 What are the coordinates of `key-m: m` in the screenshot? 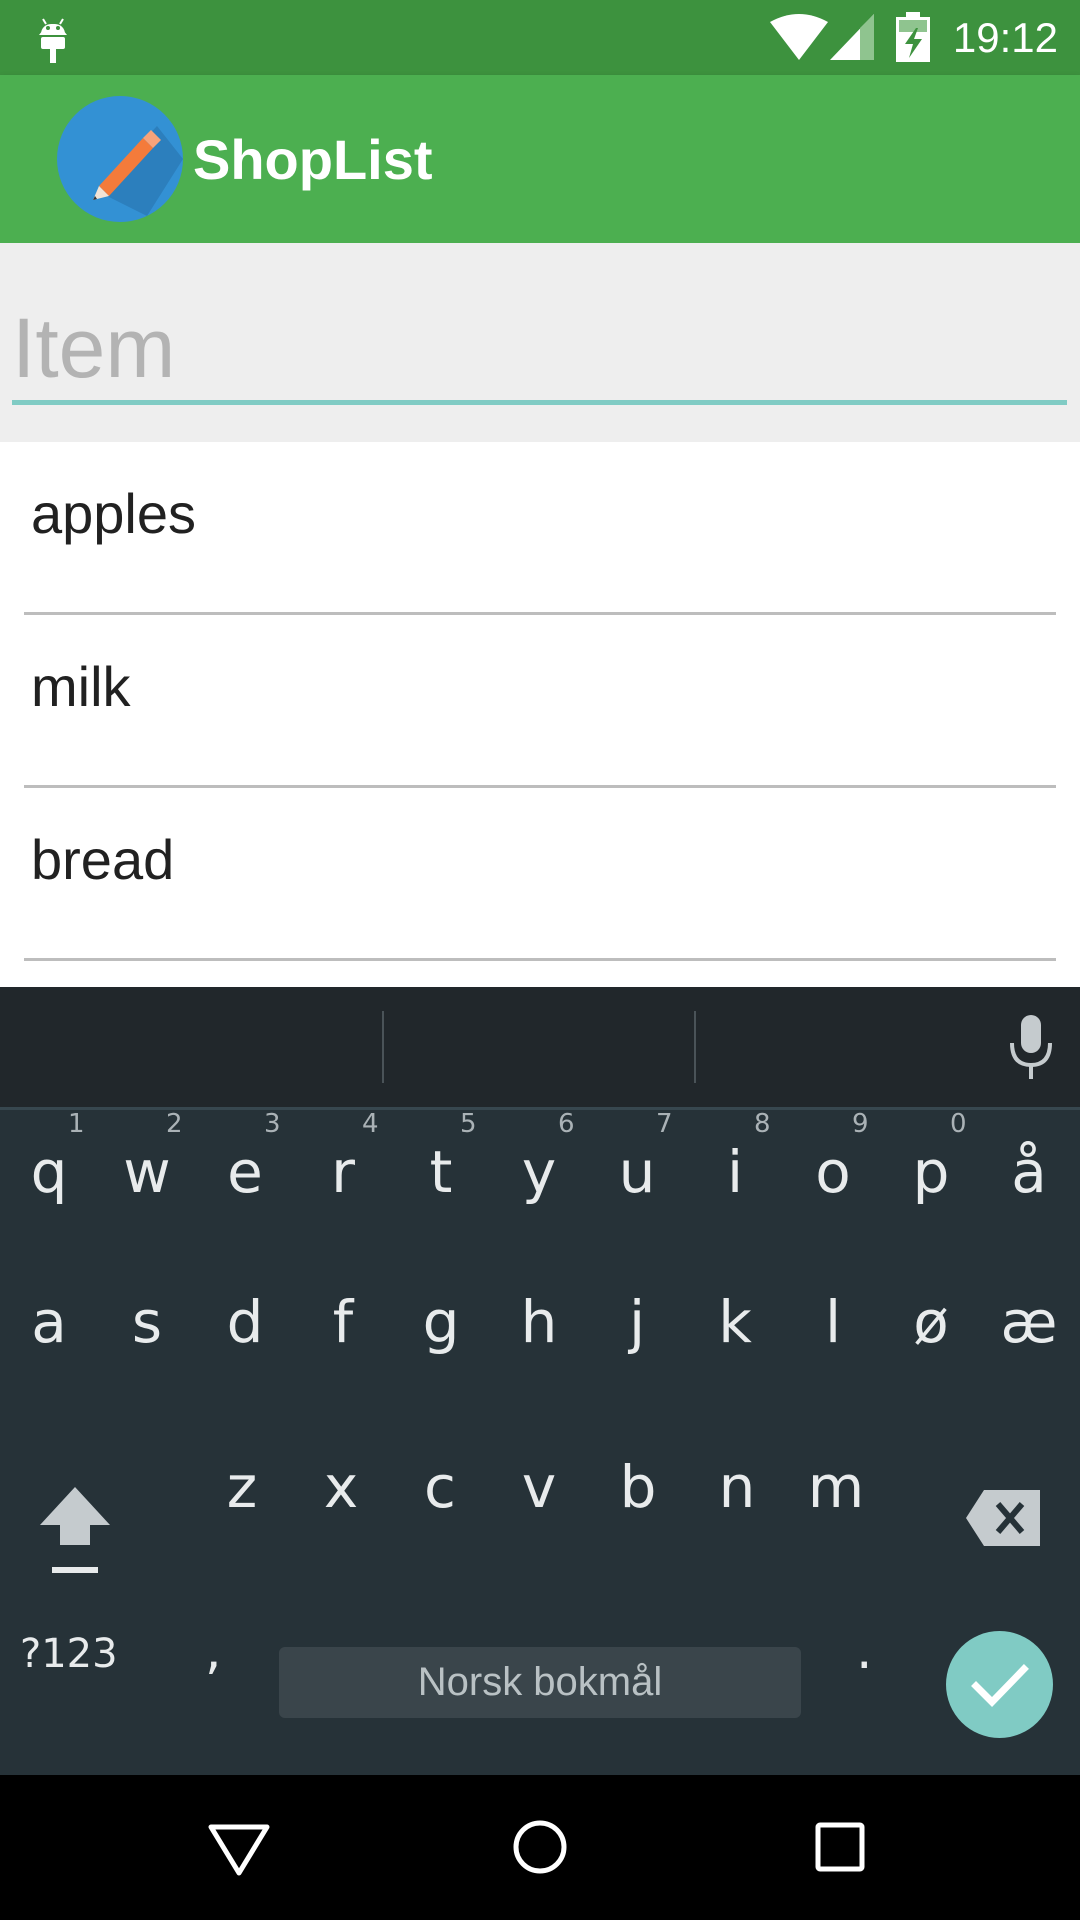 It's located at (836, 1507).